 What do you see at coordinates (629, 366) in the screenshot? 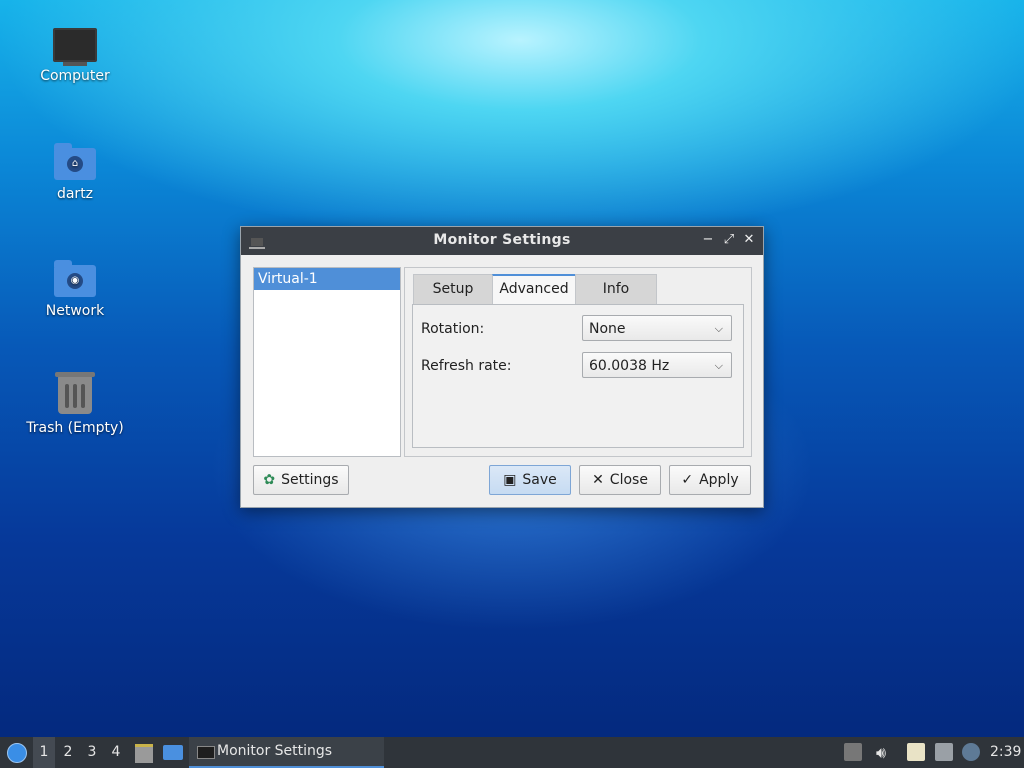
I see `refresh-rate-value: 60.0038 Hz` at bounding box center [629, 366].